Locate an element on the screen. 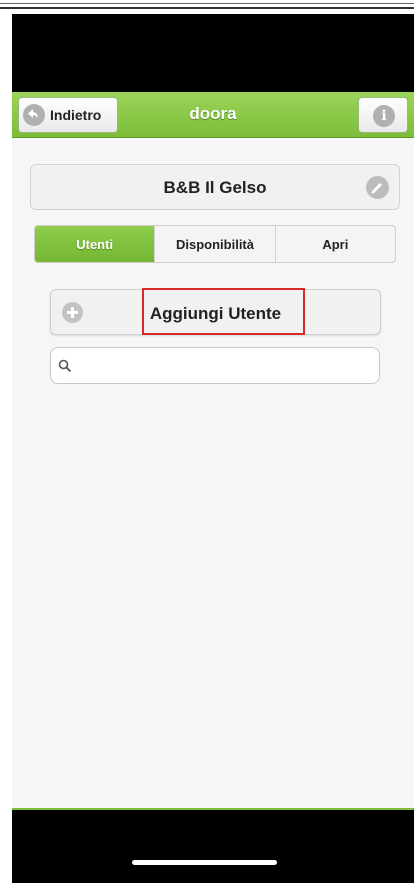 The image size is (414, 883). property-header: B&B Il Gelso is located at coordinates (215, 187).